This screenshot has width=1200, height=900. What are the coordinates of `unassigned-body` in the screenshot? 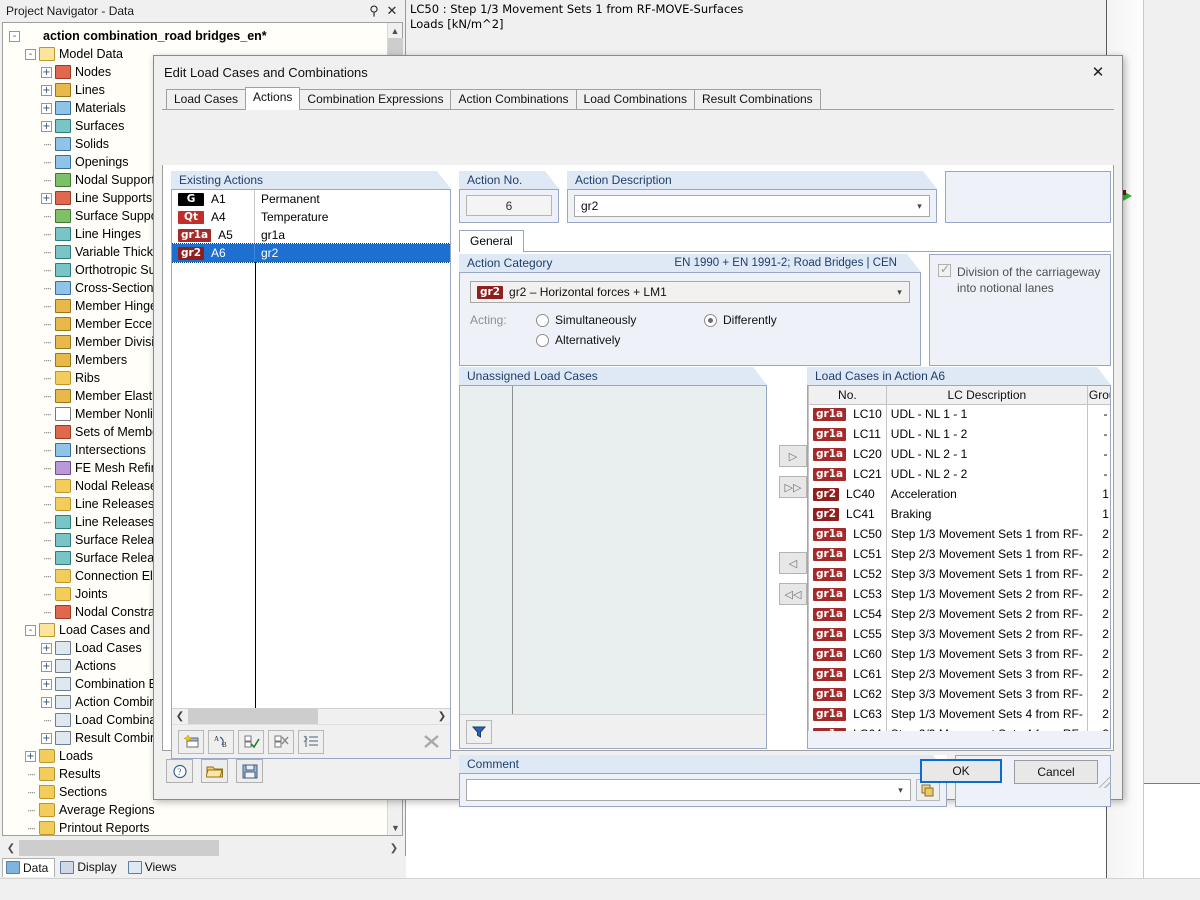 It's located at (613, 567).